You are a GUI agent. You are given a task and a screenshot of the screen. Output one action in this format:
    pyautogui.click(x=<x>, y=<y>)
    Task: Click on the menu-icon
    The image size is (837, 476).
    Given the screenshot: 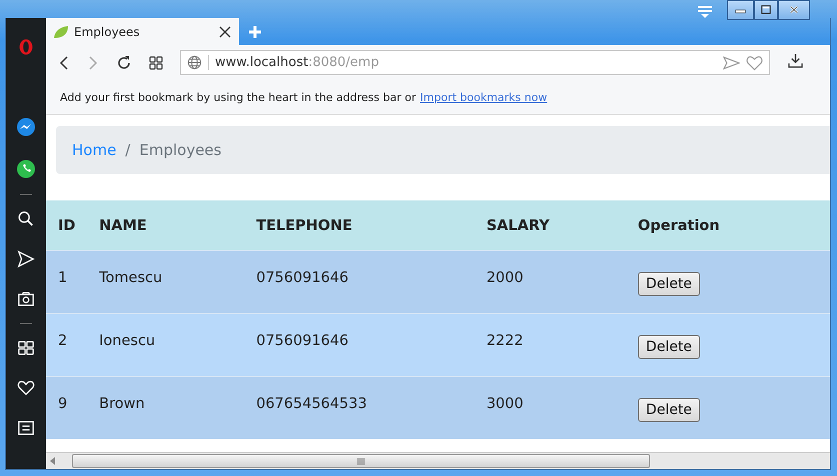 What is the action you would take?
    pyautogui.click(x=705, y=12)
    